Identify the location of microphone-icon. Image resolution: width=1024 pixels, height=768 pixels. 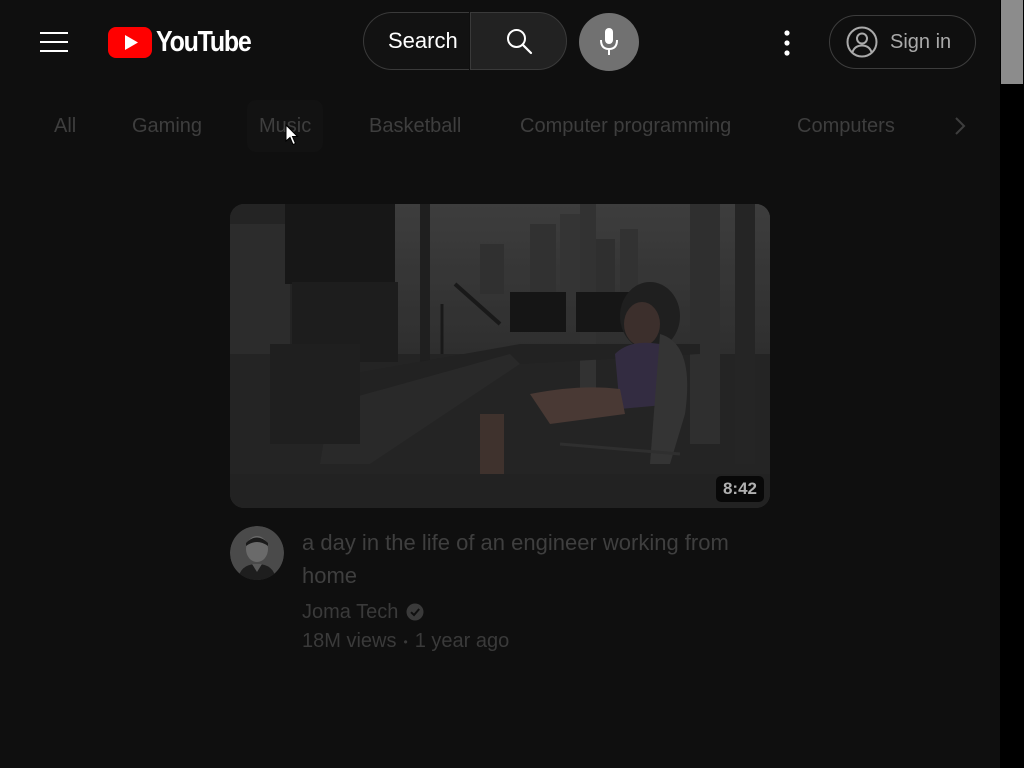
(609, 41).